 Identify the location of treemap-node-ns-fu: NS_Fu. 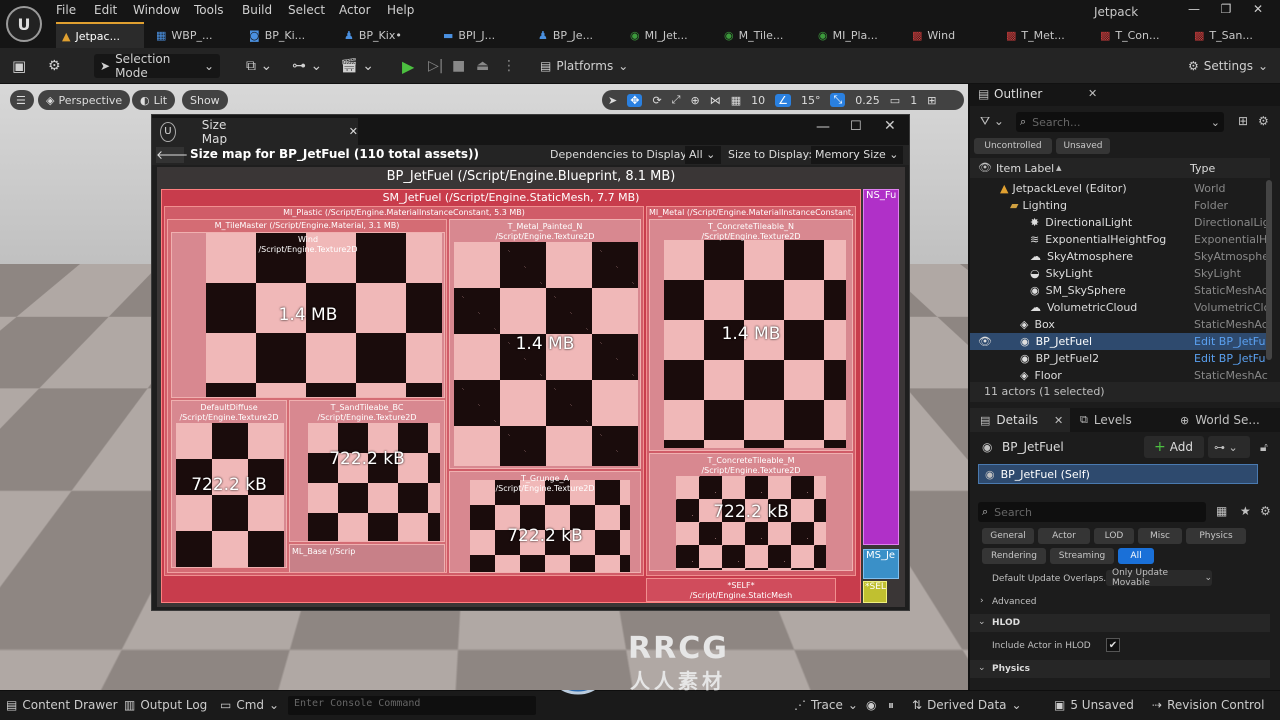
(881, 367).